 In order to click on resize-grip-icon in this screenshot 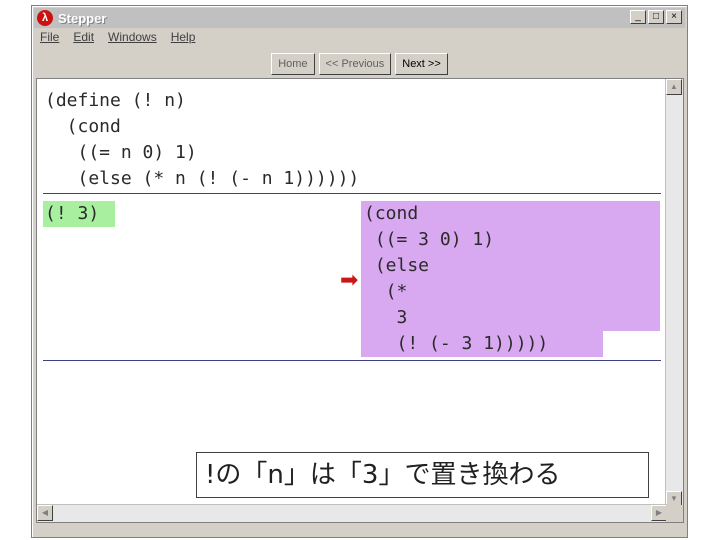, I will do `click(674, 513)`.